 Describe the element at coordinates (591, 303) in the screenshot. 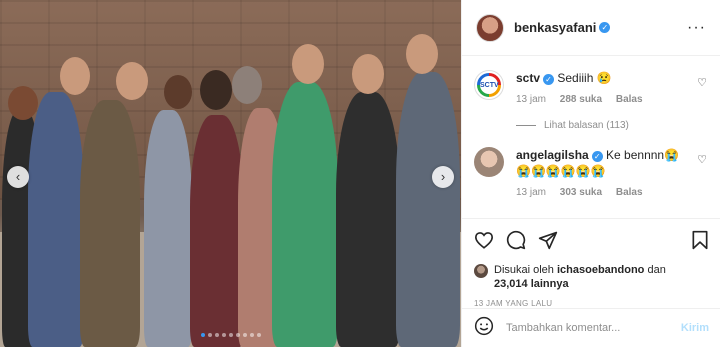

I see `post-timestamp: 13 JAM YANG LALU` at that location.